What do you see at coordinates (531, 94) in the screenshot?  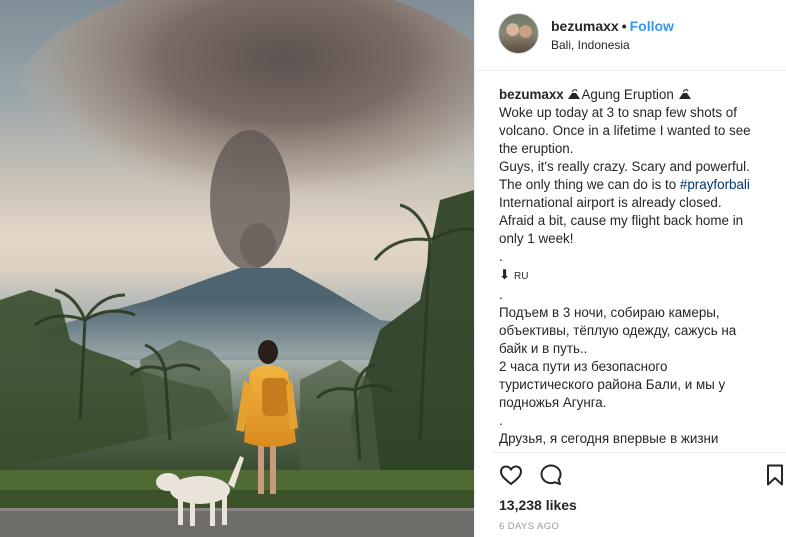 I see `caption-username: bezumaxx` at bounding box center [531, 94].